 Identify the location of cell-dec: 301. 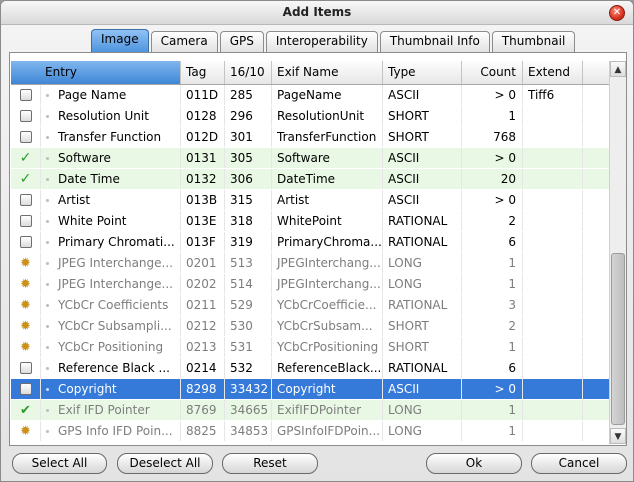
(248, 137).